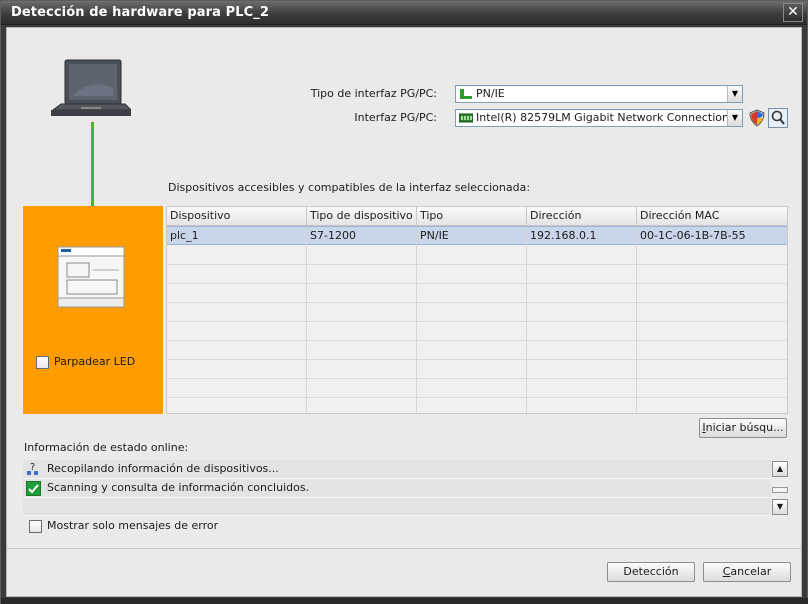 The height and width of the screenshot is (604, 808). I want to click on column-header-device: Dispositivo, so click(237, 216).